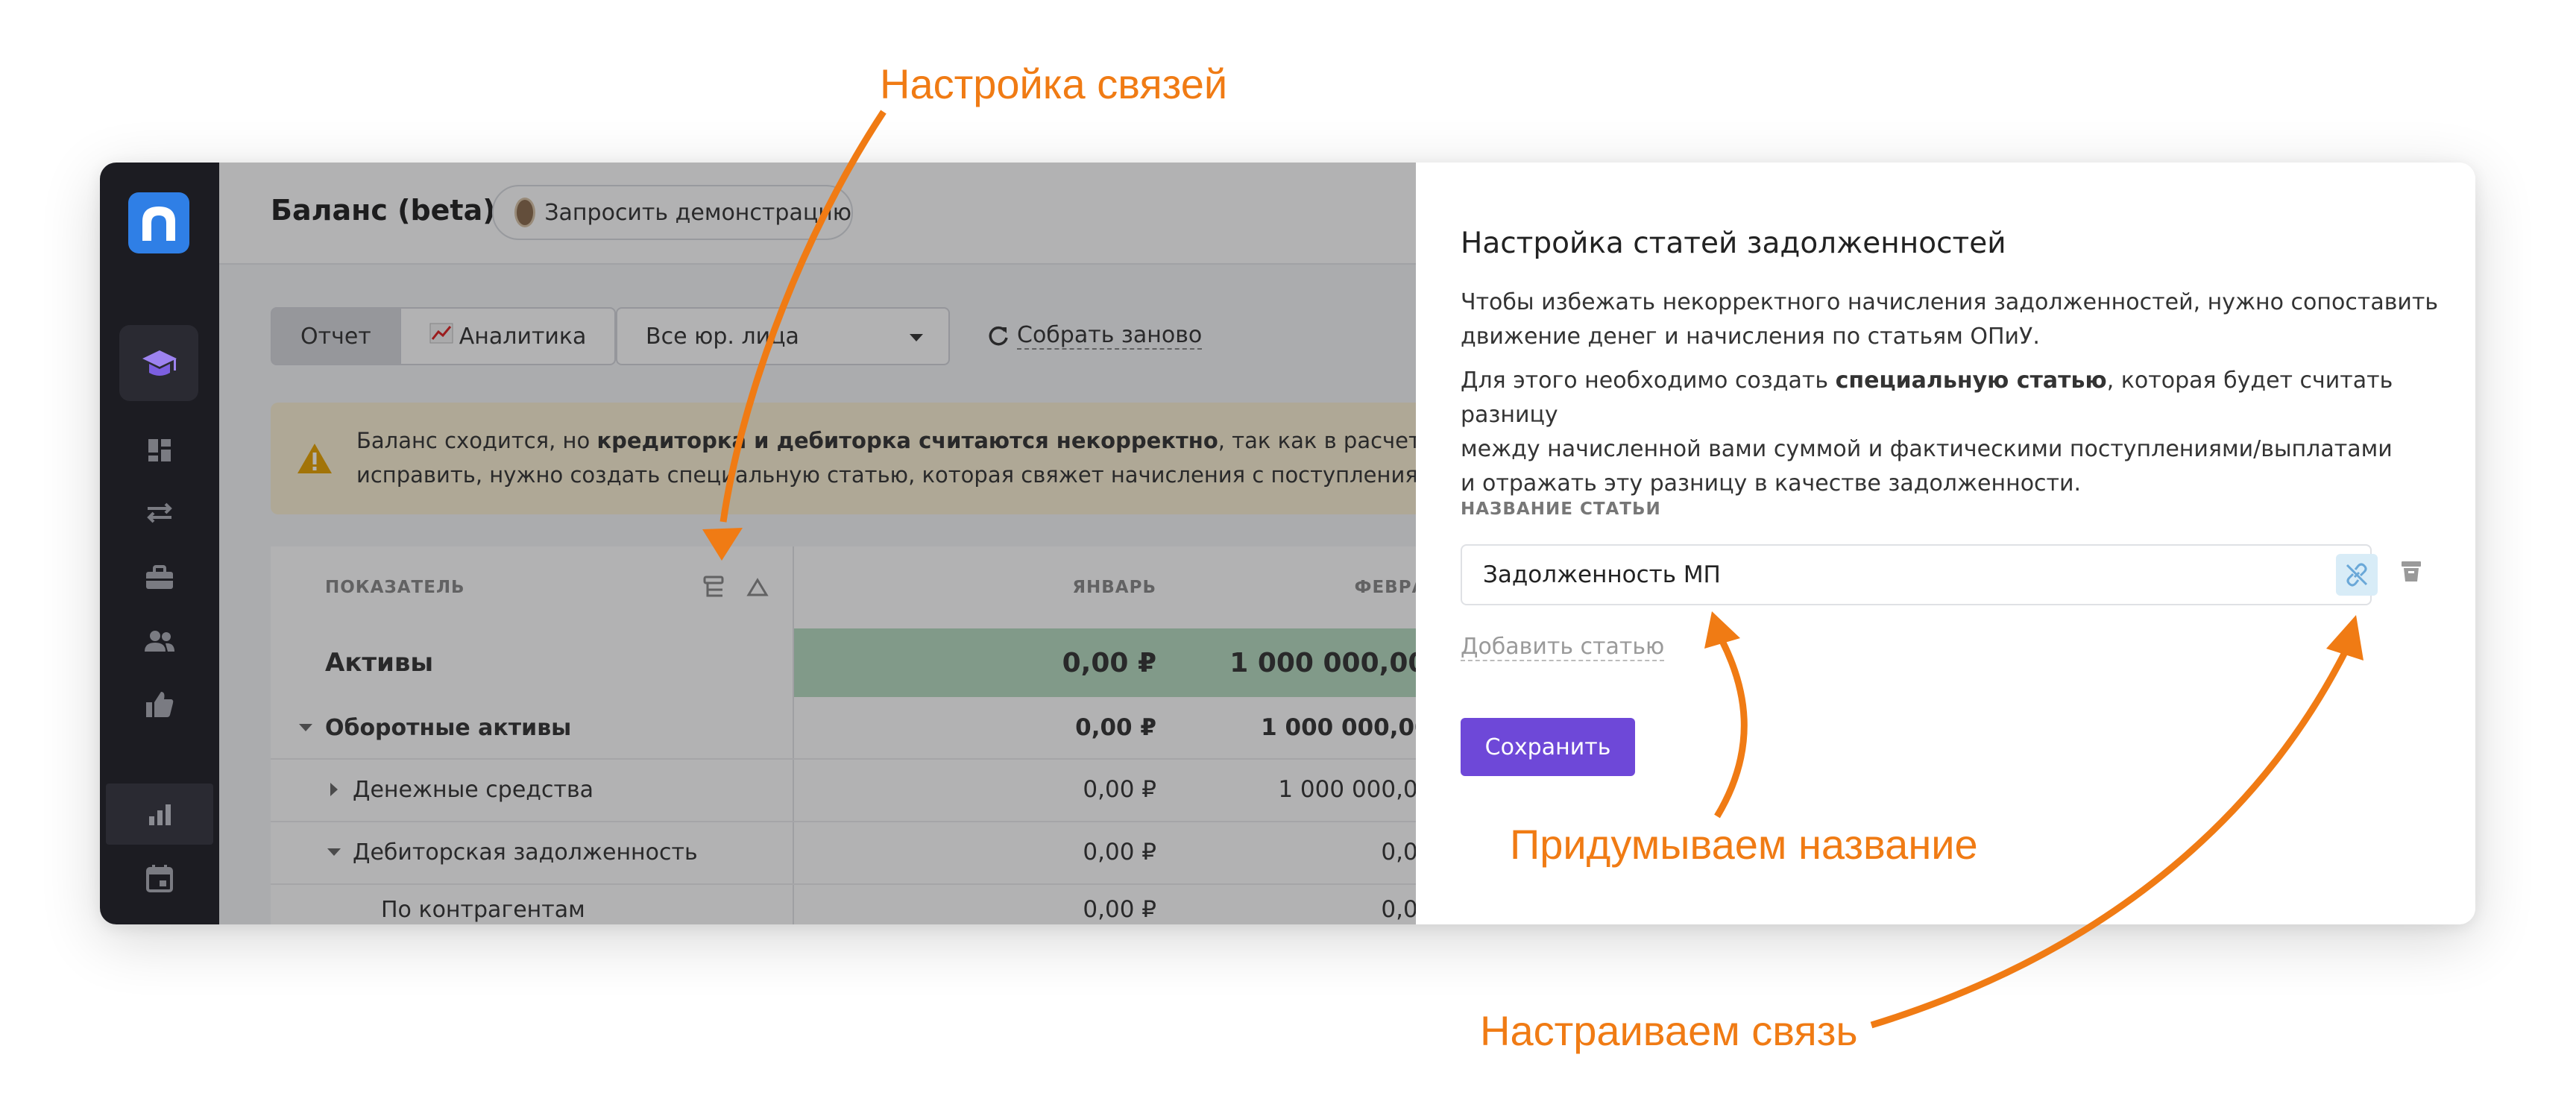 The width and height of the screenshot is (2576, 1119). I want to click on arrow-come-up-name, so click(1731, 729).